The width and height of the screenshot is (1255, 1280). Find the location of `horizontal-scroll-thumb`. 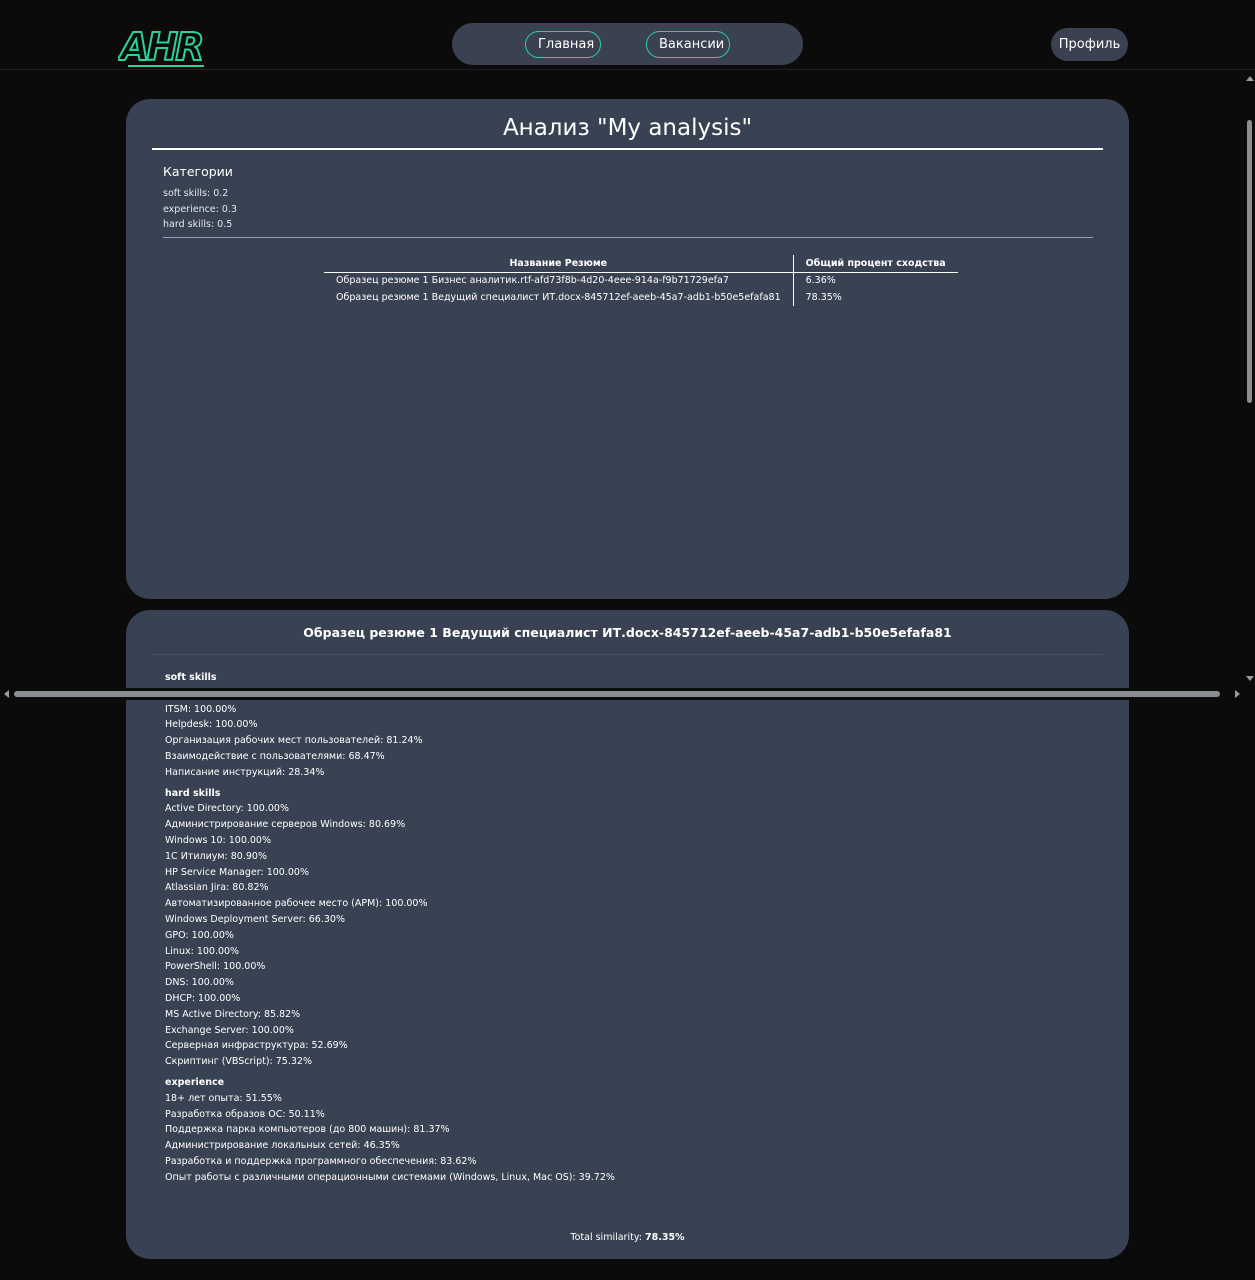

horizontal-scroll-thumb is located at coordinates (617, 694).